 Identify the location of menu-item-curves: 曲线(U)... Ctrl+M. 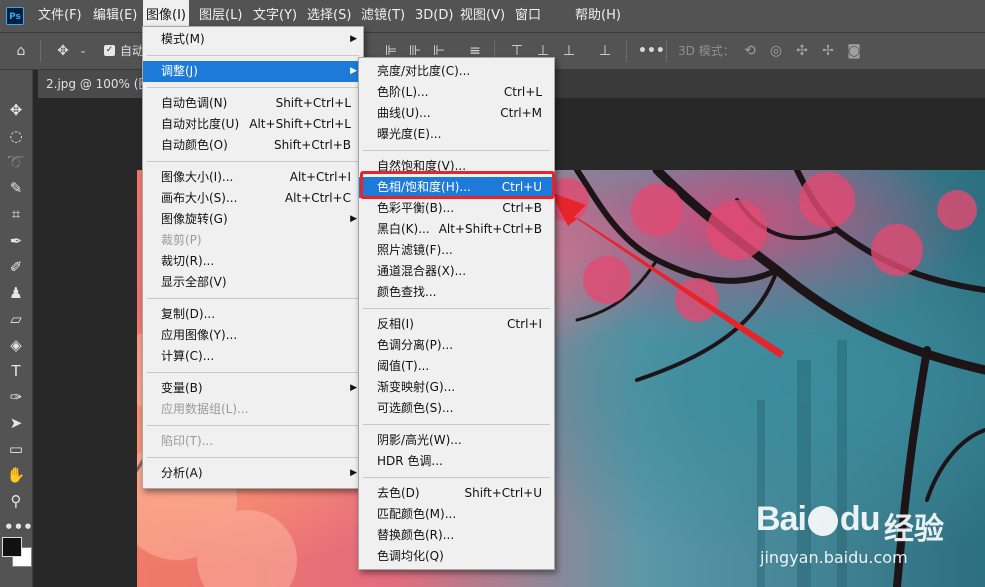
(456, 113).